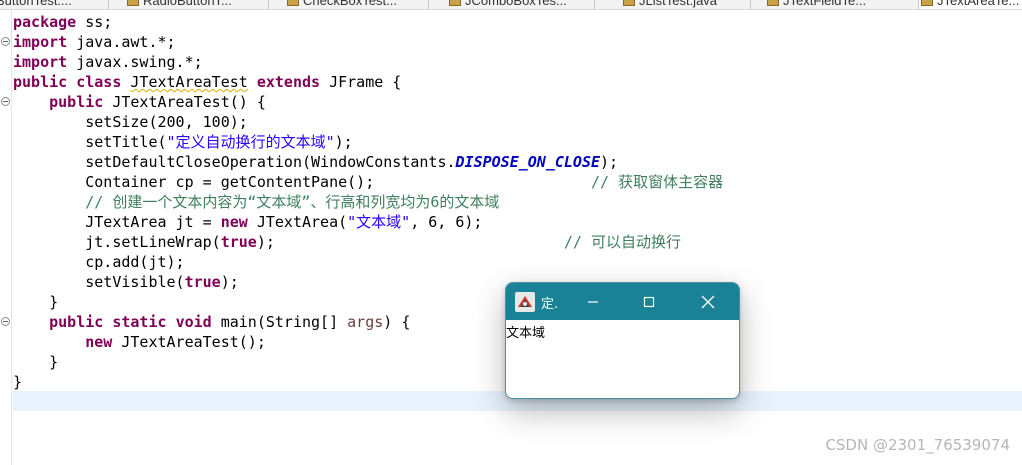 This screenshot has height=465, width=1022. Describe the element at coordinates (54, 362) in the screenshot. I see `code-line-18: }` at that location.